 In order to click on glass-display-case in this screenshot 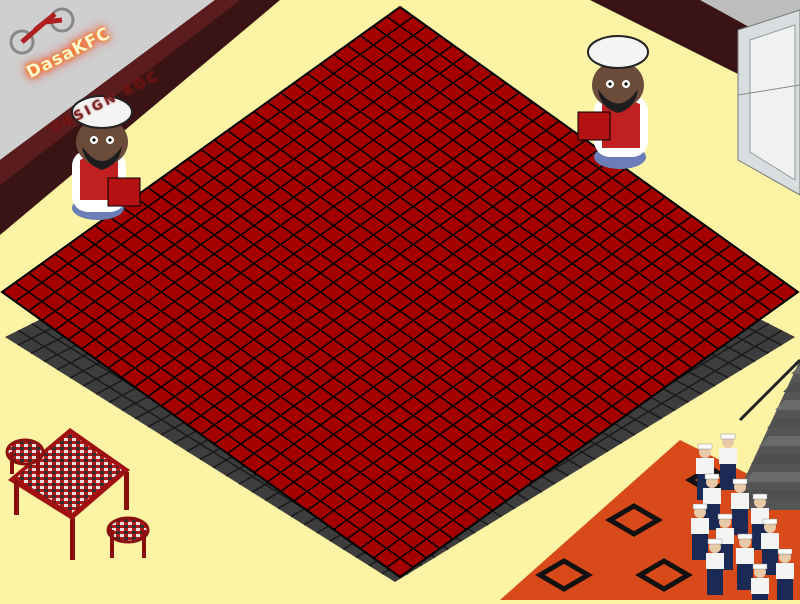, I will do `click(768, 102)`.